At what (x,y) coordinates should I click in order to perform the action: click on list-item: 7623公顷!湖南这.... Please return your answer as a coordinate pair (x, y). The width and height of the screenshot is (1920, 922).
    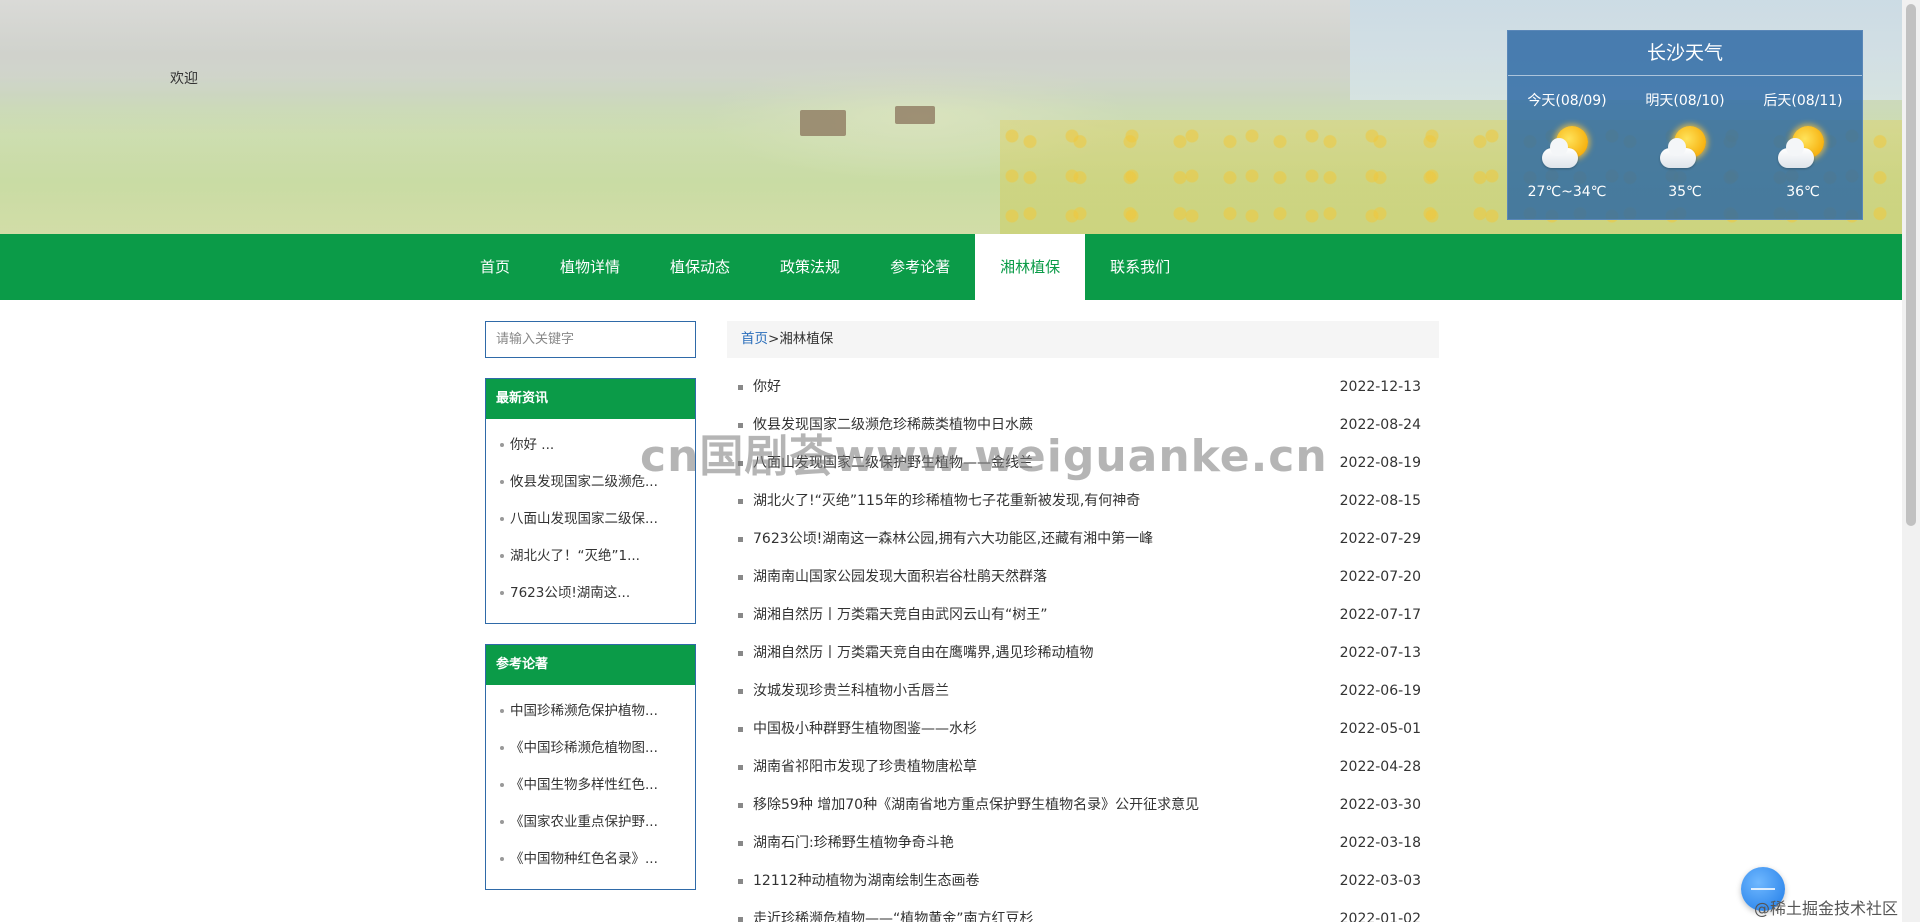
    Looking at the image, I should click on (590, 593).